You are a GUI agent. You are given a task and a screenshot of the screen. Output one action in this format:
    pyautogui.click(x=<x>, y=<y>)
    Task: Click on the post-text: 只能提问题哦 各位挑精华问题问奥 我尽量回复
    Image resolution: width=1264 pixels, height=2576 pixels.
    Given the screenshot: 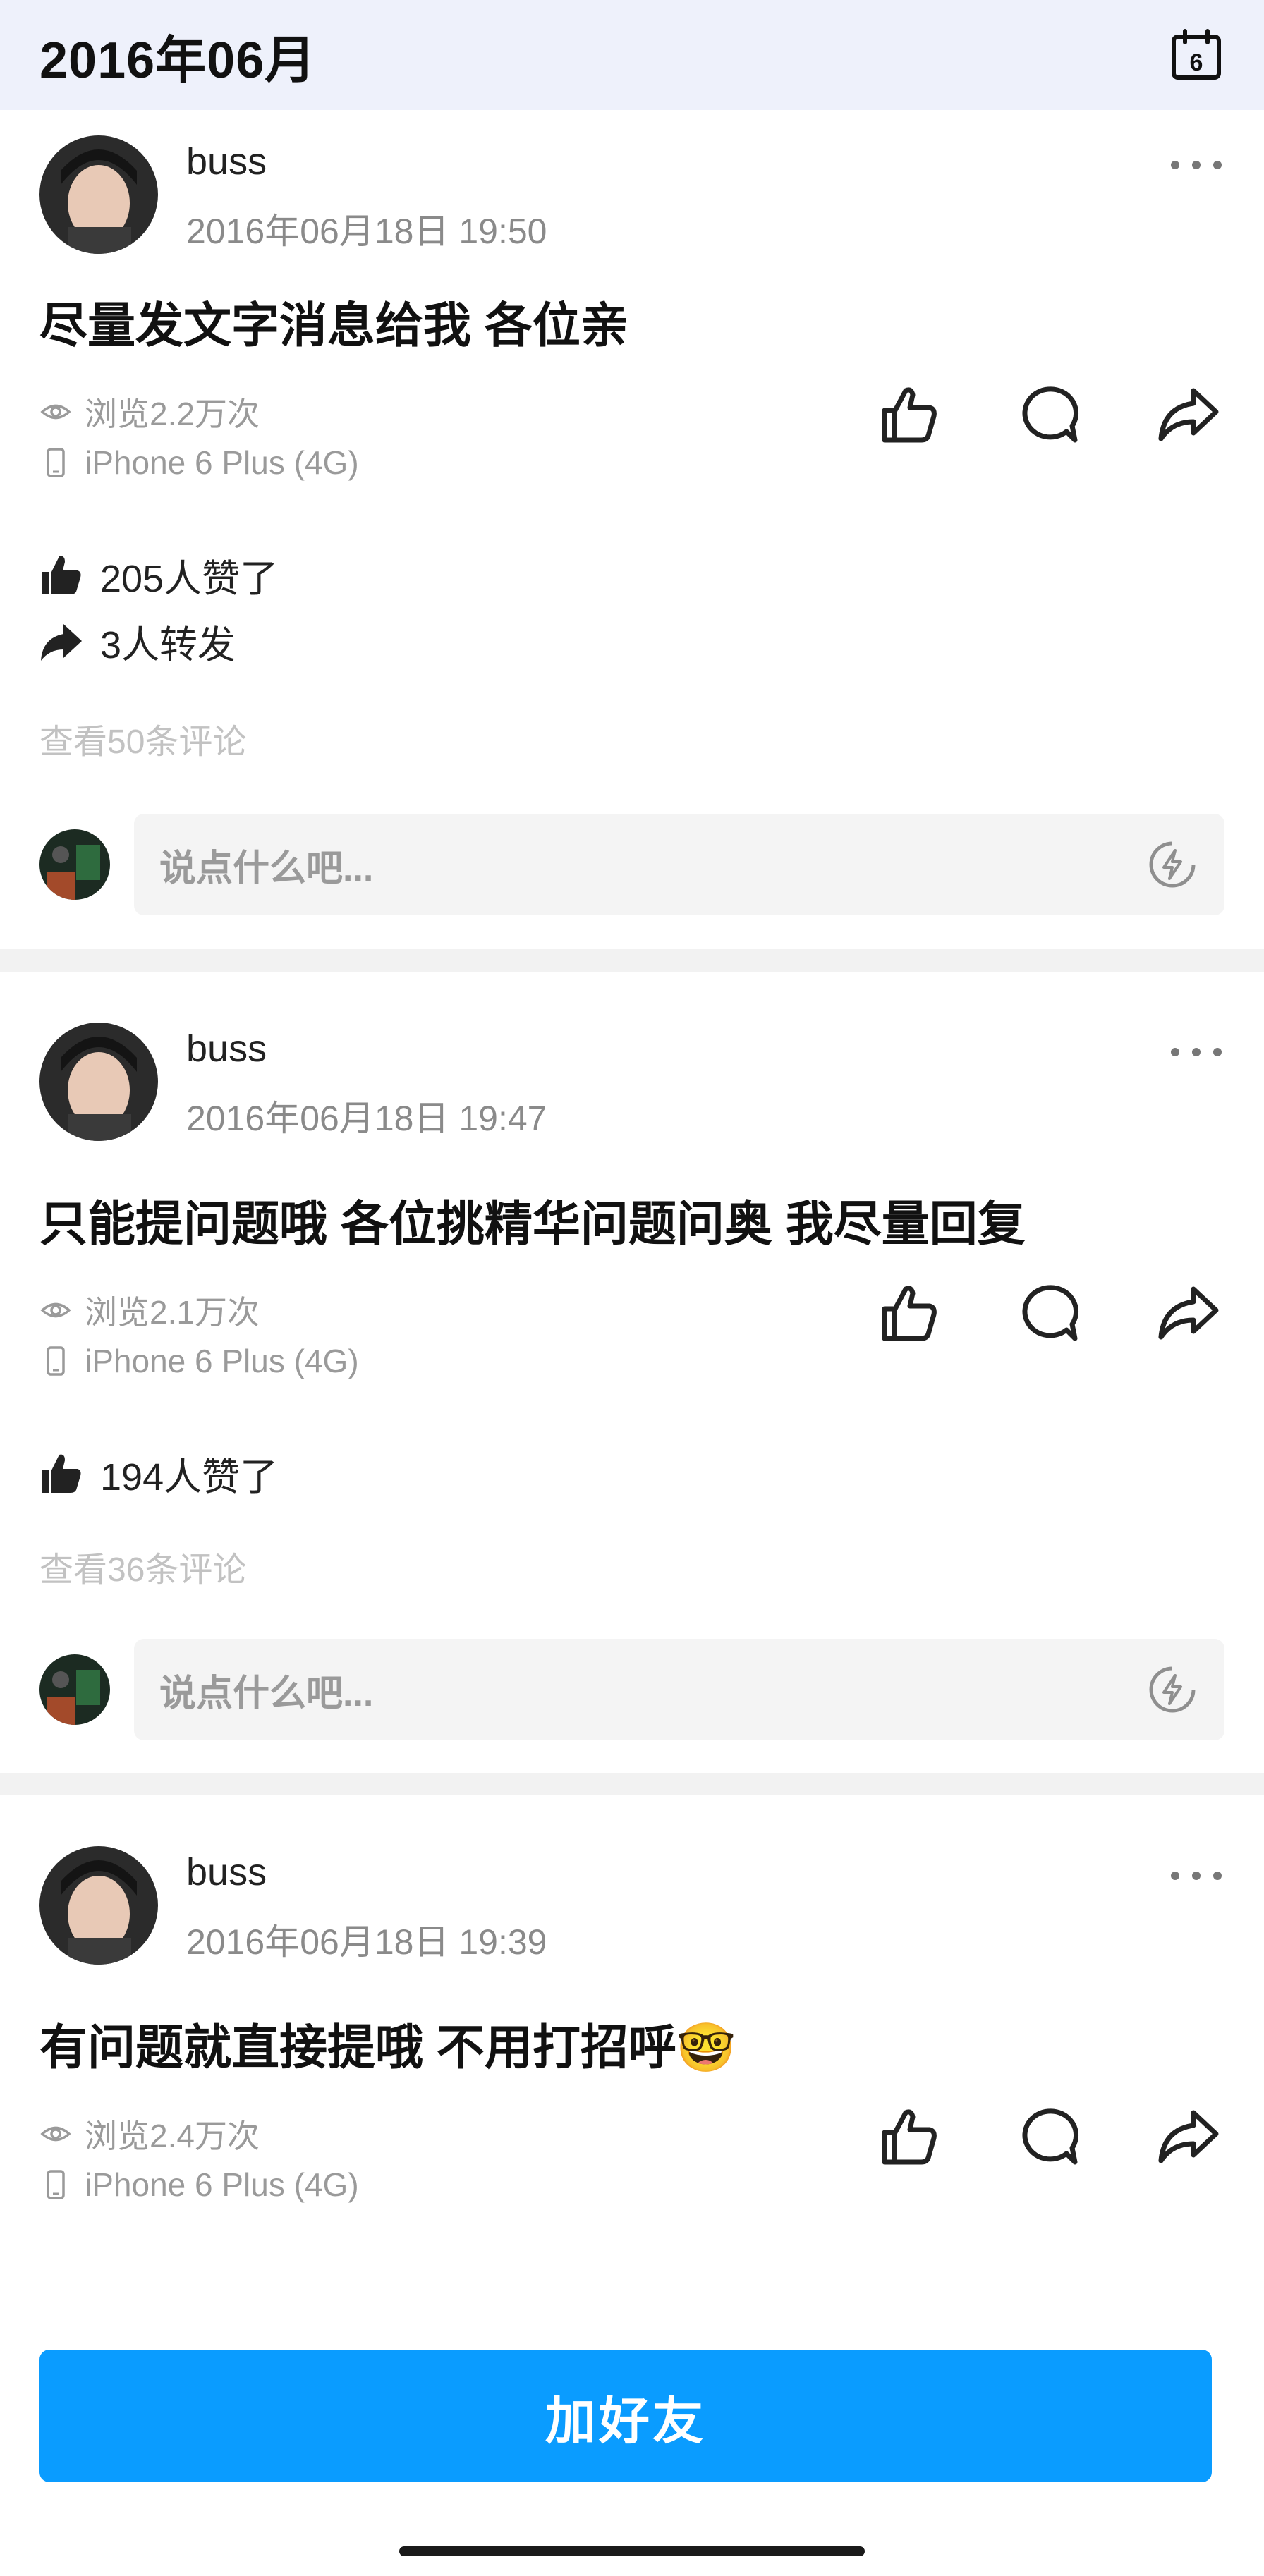 What is the action you would take?
    pyautogui.click(x=533, y=1224)
    